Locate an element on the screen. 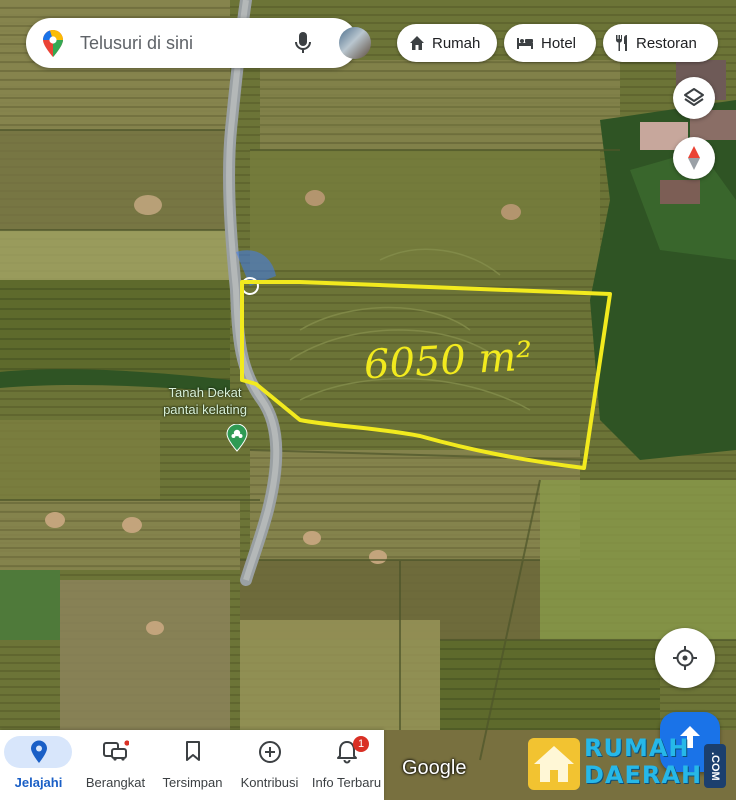  watermark-line2: DAERAH is located at coordinates (643, 775).